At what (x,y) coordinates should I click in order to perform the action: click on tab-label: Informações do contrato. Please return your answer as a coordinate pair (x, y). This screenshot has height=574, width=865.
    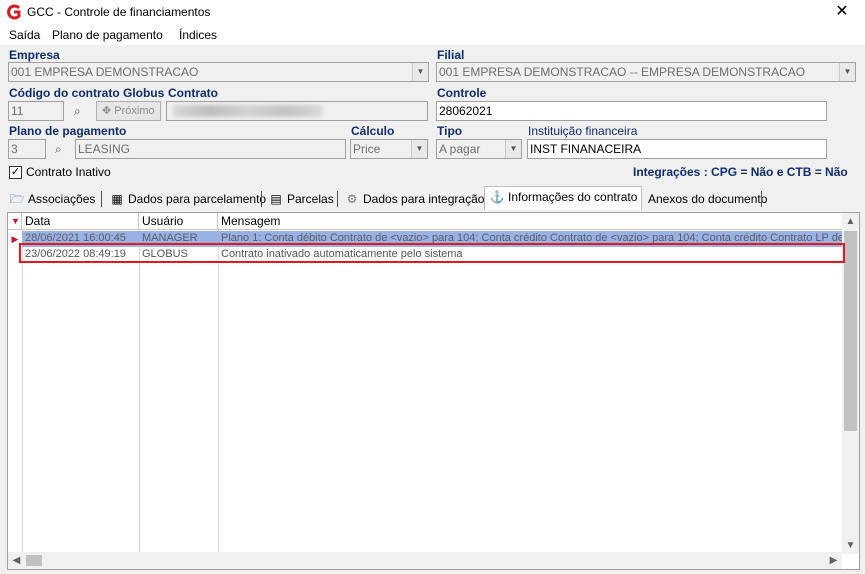
    Looking at the image, I should click on (573, 197).